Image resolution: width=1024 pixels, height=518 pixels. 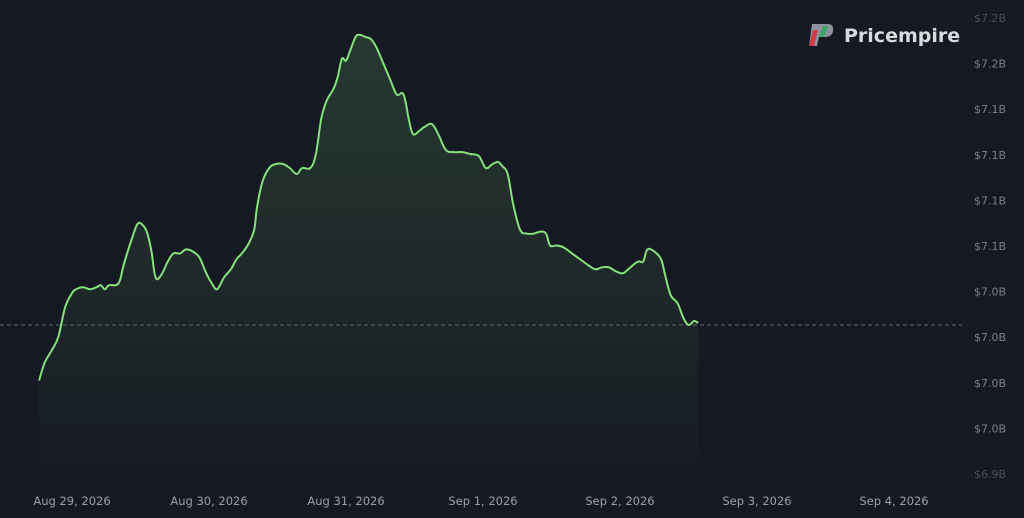 I want to click on x-tick-label: Sep 2, 2026, so click(x=619, y=501).